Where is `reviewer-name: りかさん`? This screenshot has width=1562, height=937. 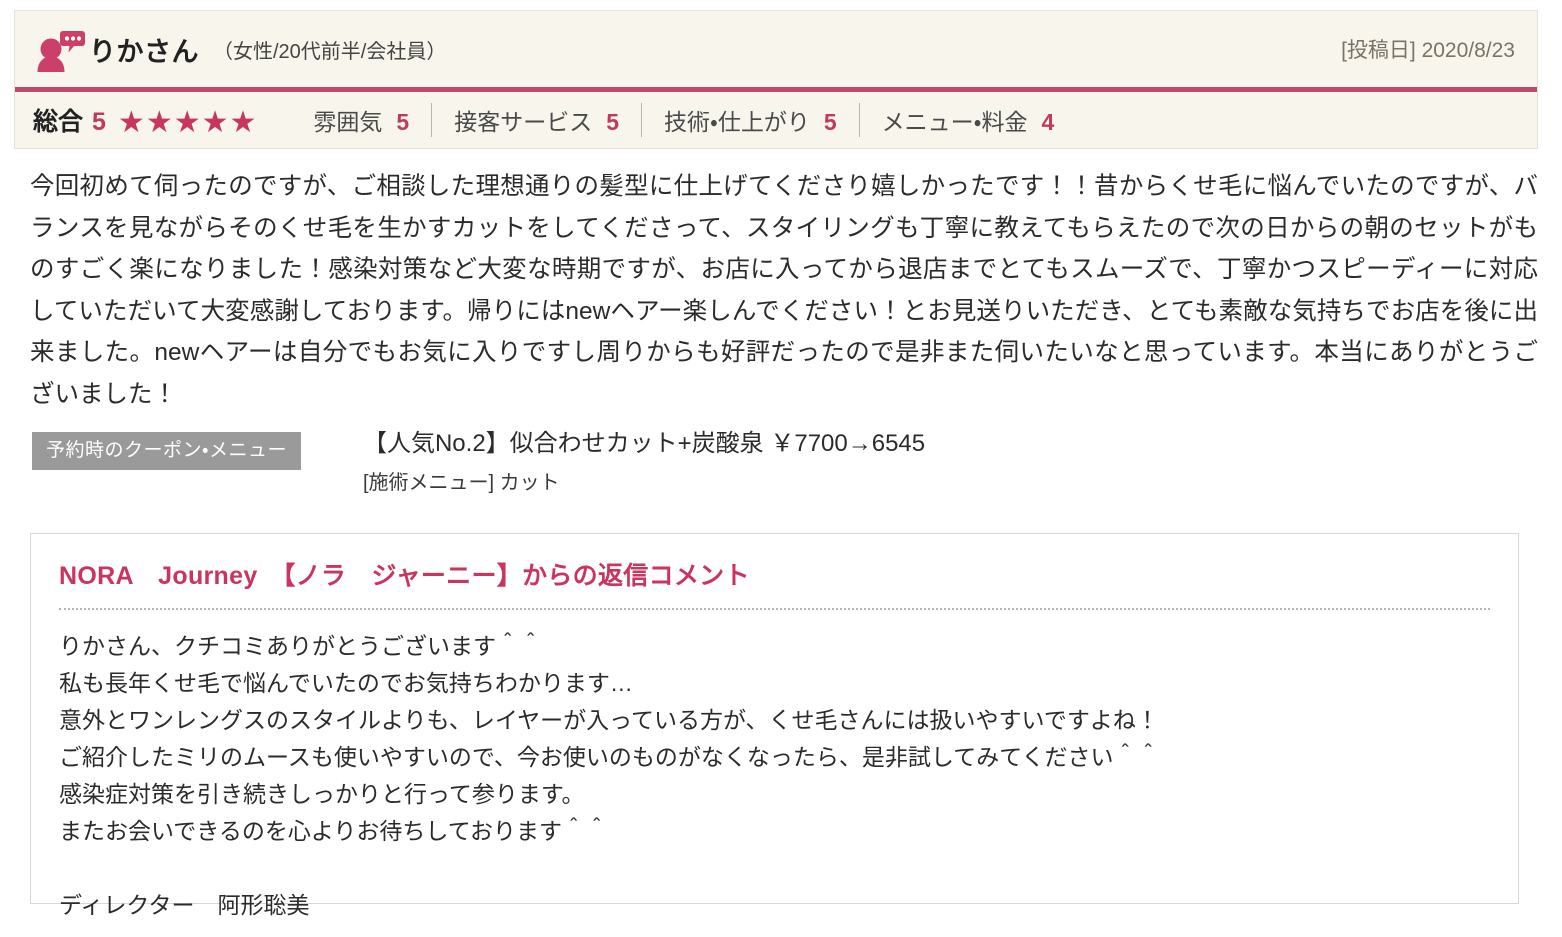
reviewer-name: りかさん is located at coordinates (144, 51).